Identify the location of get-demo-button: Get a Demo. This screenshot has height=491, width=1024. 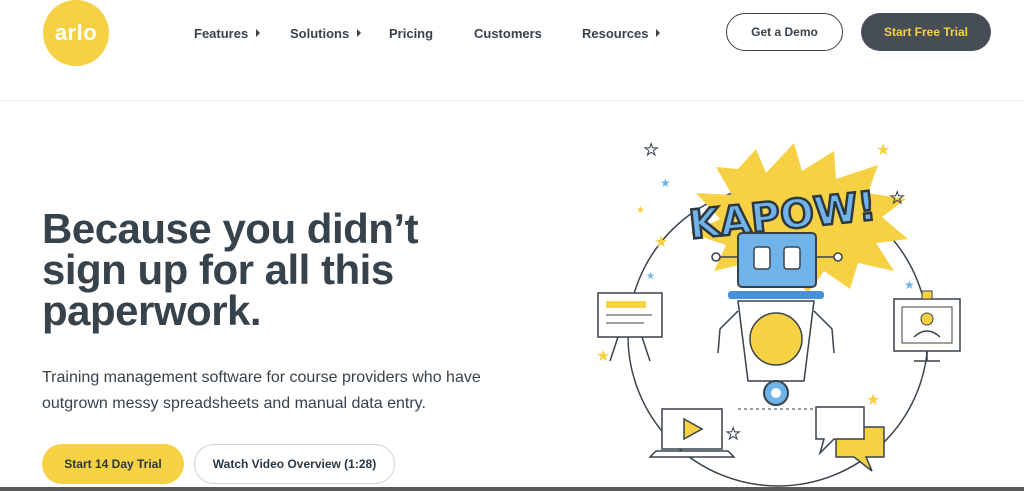
(784, 32).